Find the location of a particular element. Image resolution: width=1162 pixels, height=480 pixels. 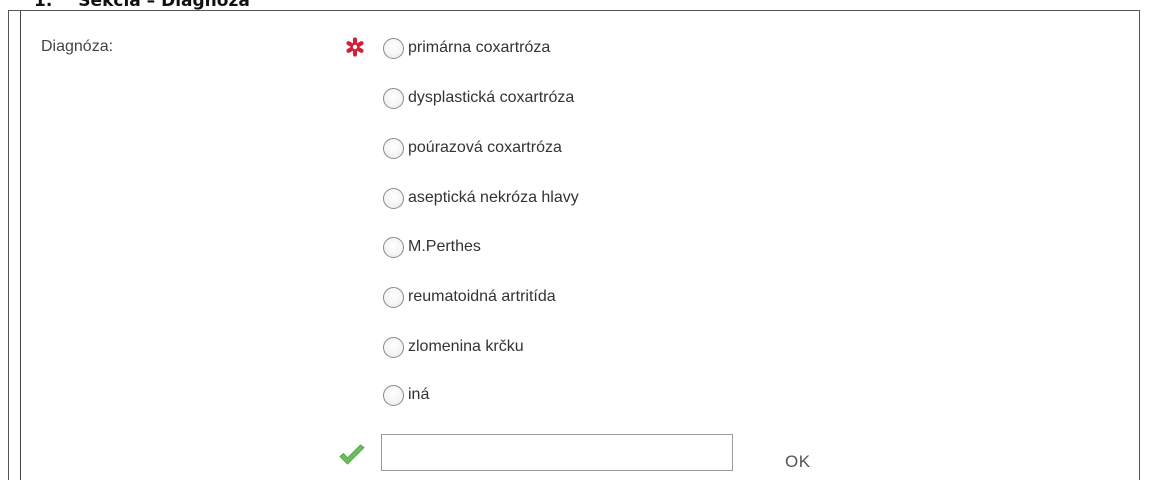

option-other: iná is located at coordinates (406, 395).